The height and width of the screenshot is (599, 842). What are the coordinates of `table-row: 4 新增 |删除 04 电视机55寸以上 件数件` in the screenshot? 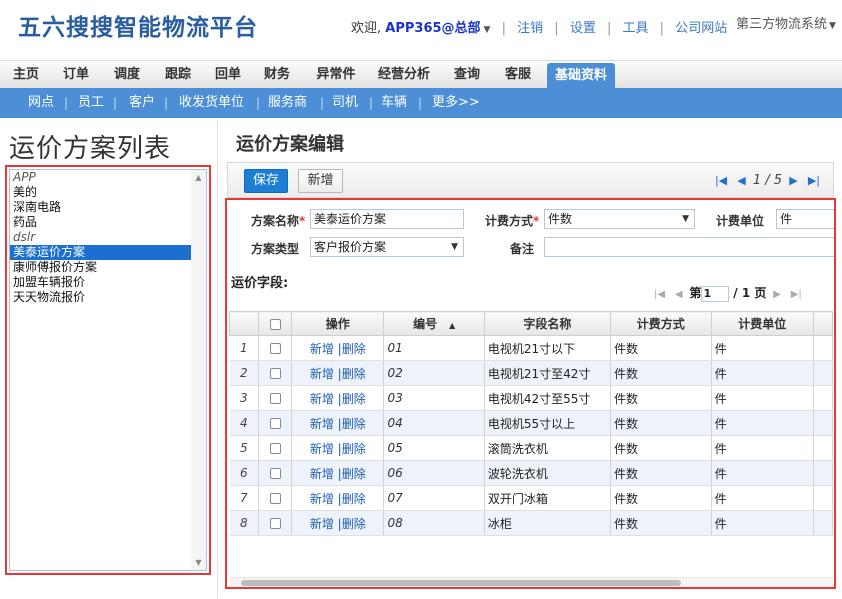 It's located at (531, 423).